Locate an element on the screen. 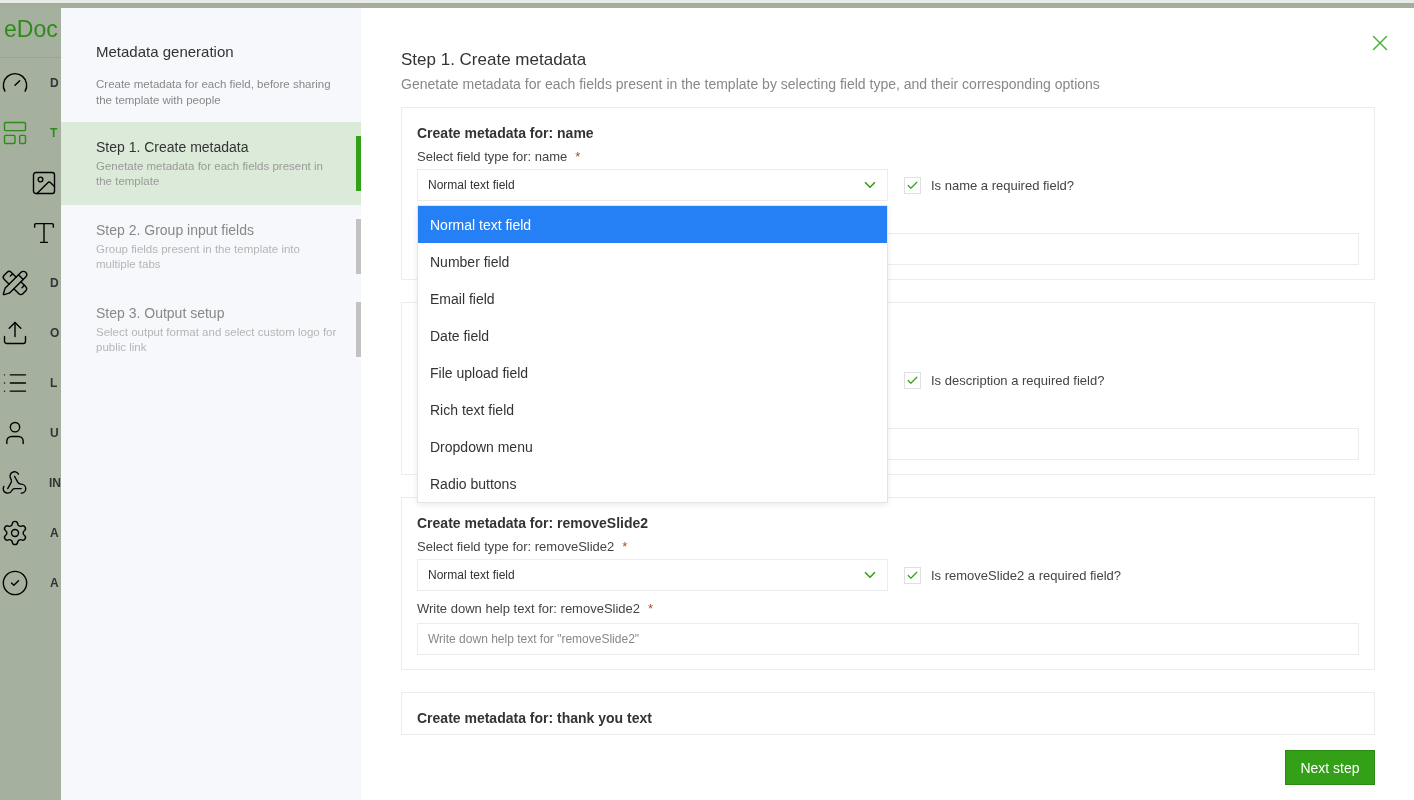 The width and height of the screenshot is (1414, 800). upload-icon is located at coordinates (15, 333).